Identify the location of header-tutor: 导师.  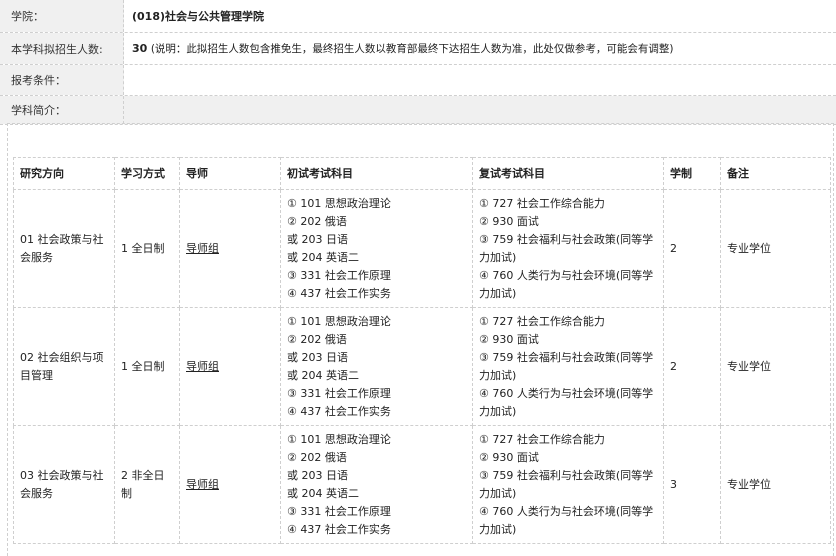
(230, 173).